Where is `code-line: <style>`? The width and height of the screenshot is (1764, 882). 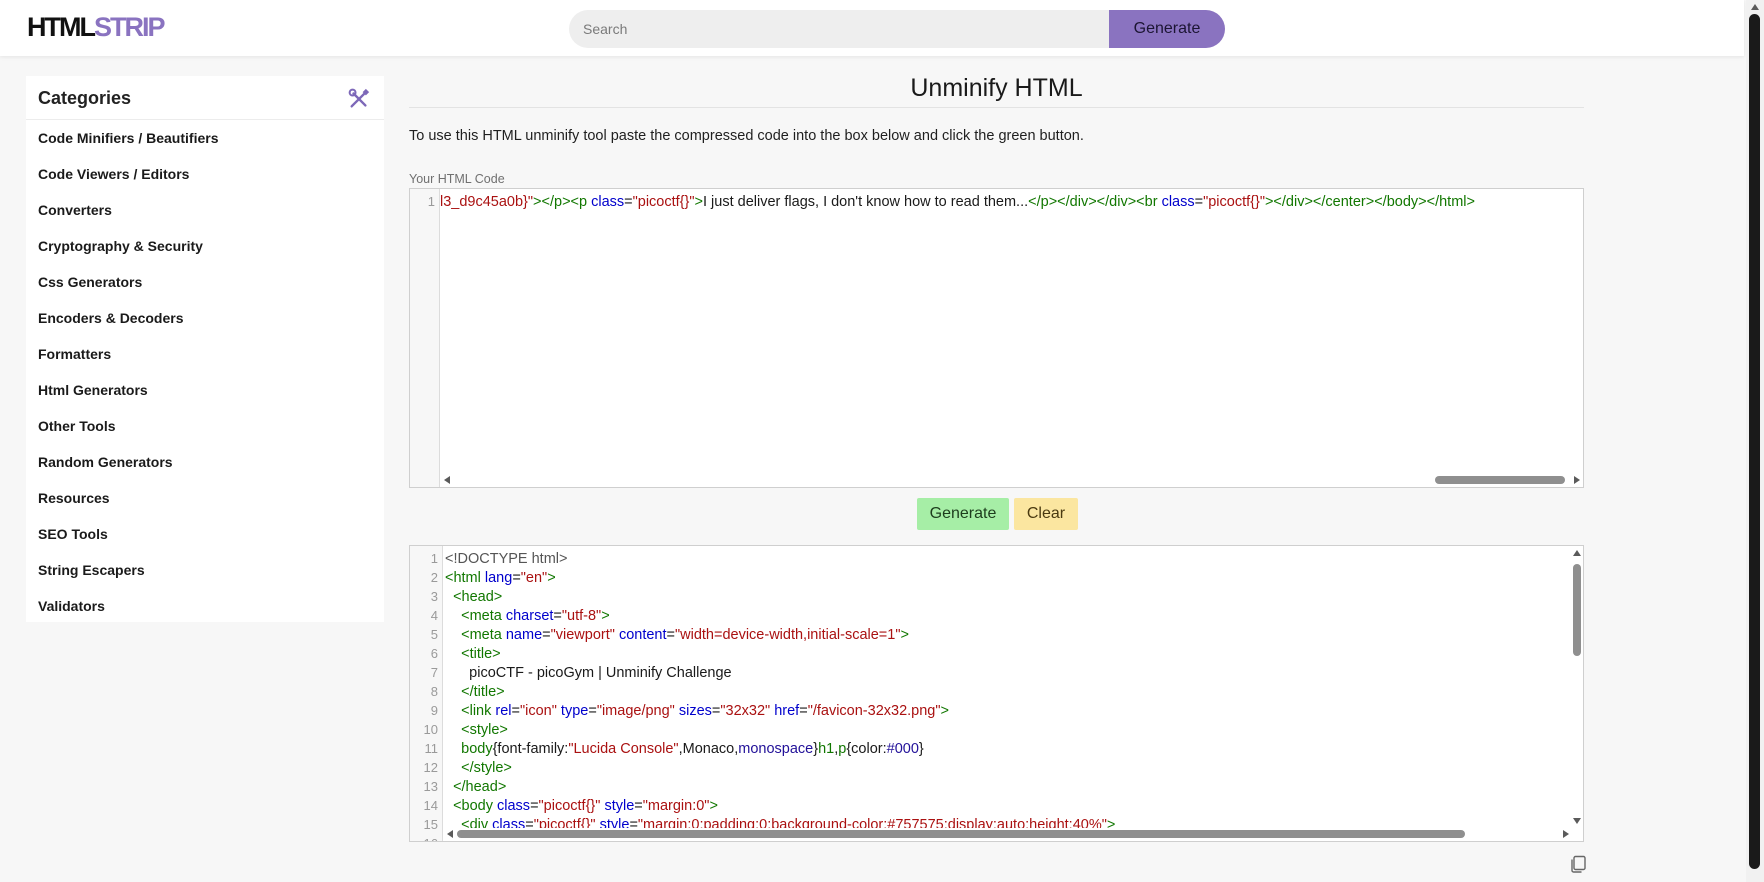
code-line: <style> is located at coordinates (476, 730).